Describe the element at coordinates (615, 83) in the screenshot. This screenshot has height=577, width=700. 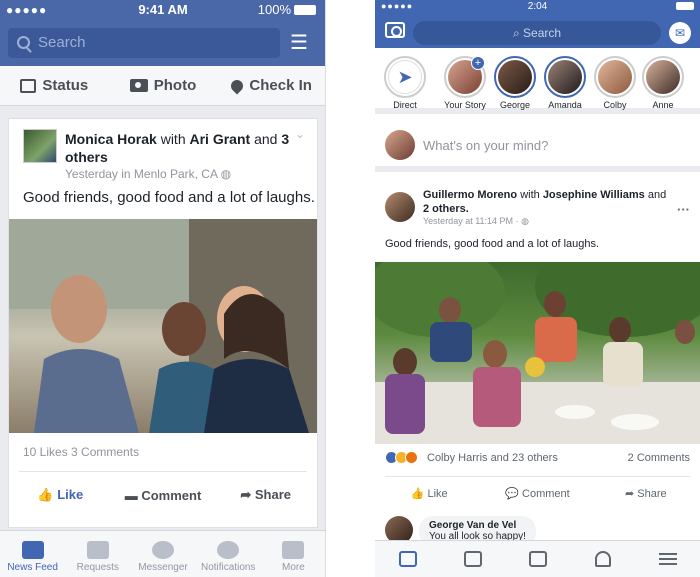
I see `story-colby: Colby` at that location.